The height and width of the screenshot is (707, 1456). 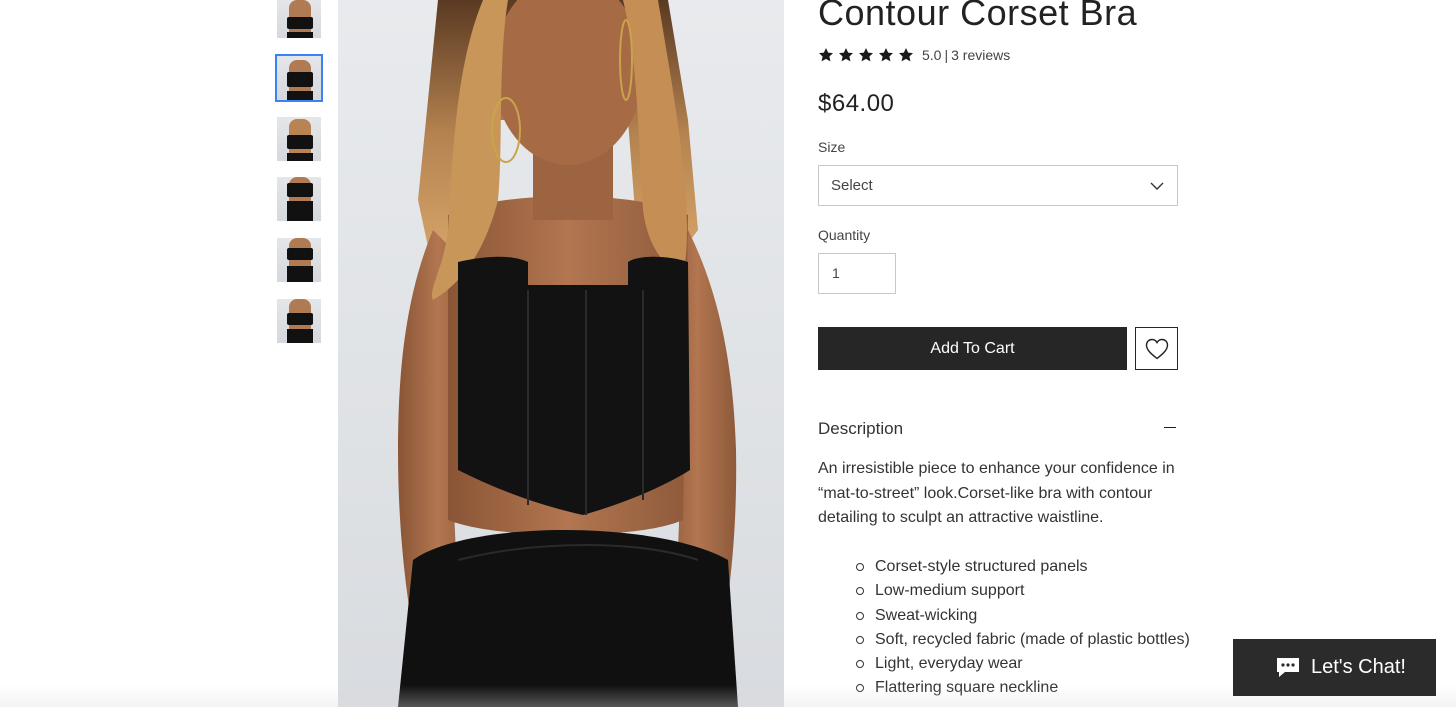 I want to click on size-select: Select, so click(x=998, y=185).